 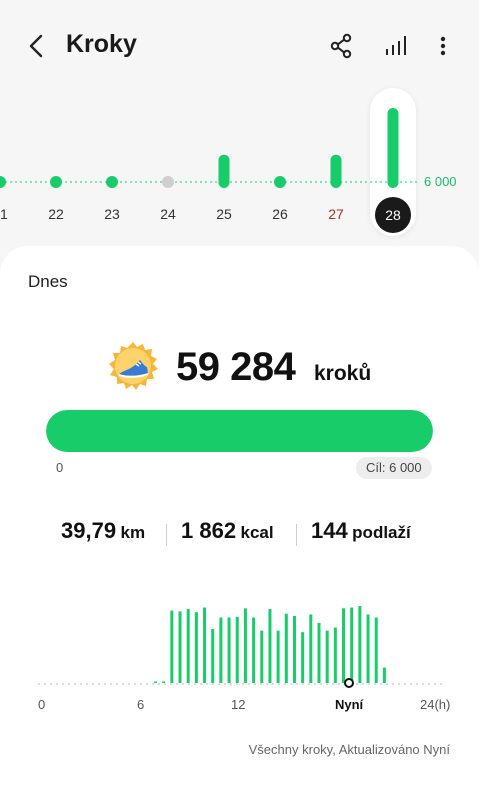 What do you see at coordinates (440, 181) in the screenshot?
I see `goal-line-label: 6 000` at bounding box center [440, 181].